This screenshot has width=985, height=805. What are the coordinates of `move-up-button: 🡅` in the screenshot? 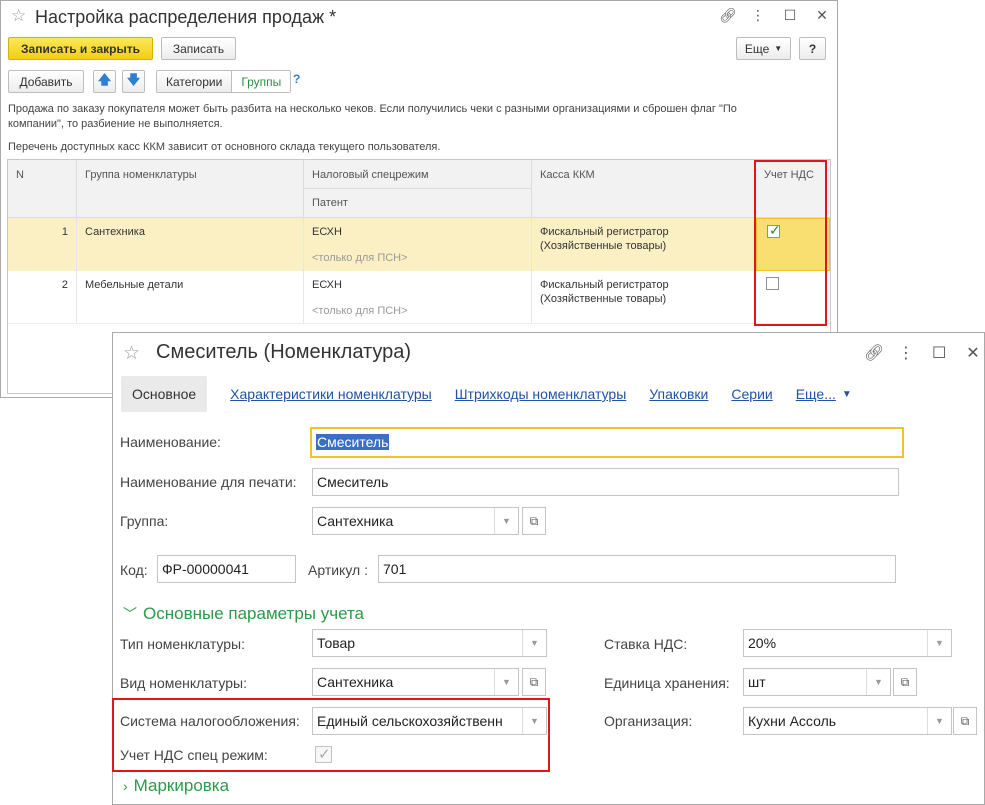 It's located at (104, 81).